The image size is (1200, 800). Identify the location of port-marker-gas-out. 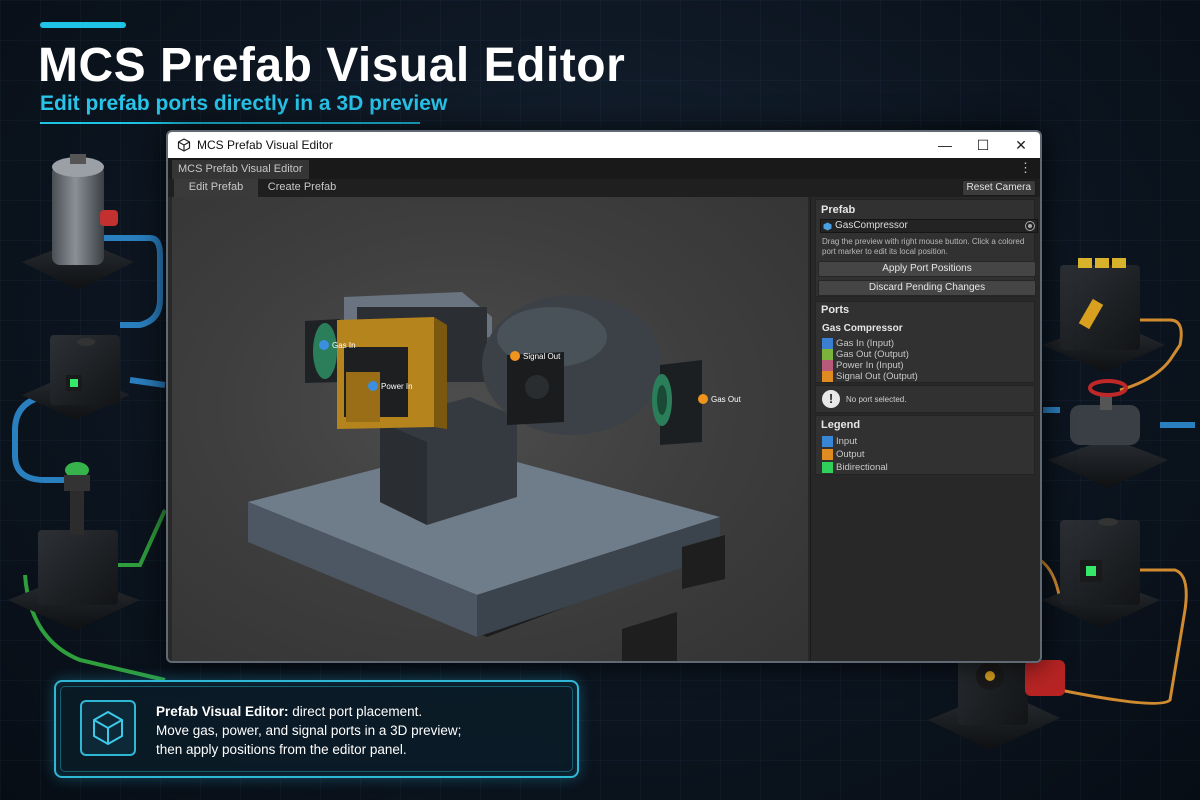
(703, 399).